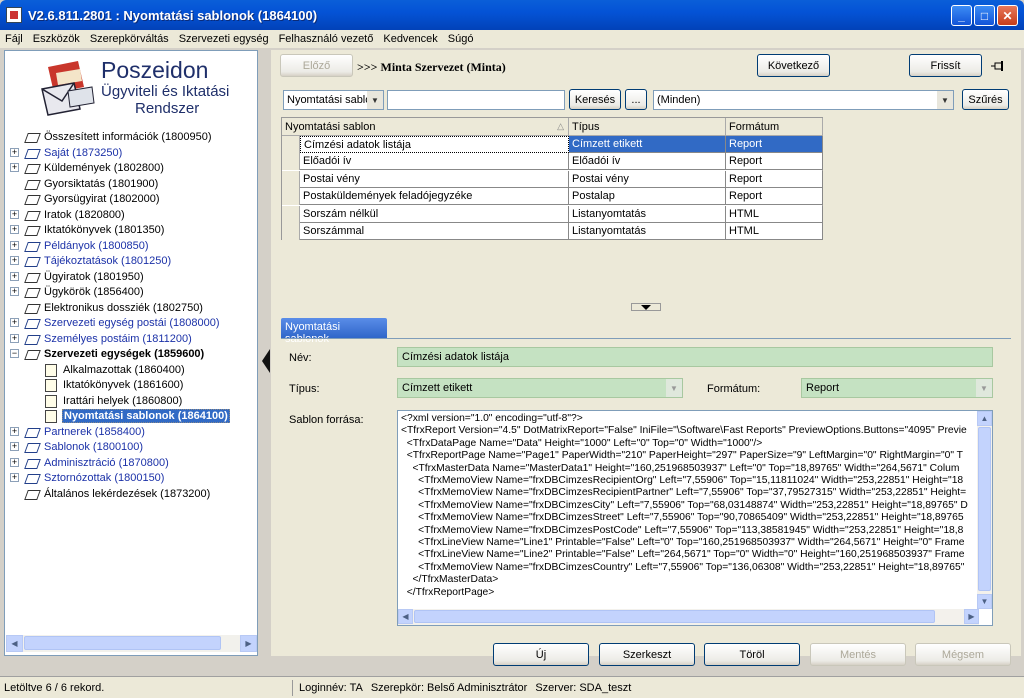 Image resolution: width=1024 pixels, height=698 pixels. What do you see at coordinates (224, 39) in the screenshot?
I see `menu-org-unit: Szervezeti egység` at bounding box center [224, 39].